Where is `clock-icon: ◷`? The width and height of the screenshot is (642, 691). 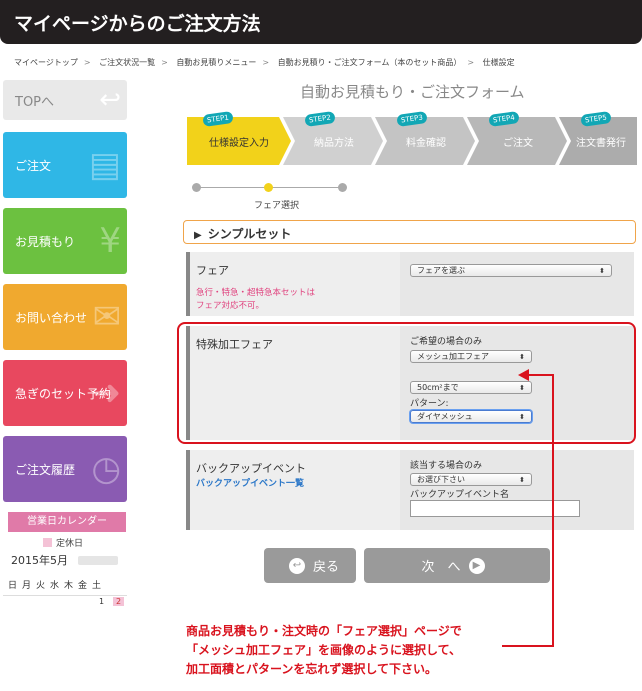 clock-icon: ◷ is located at coordinates (106, 469).